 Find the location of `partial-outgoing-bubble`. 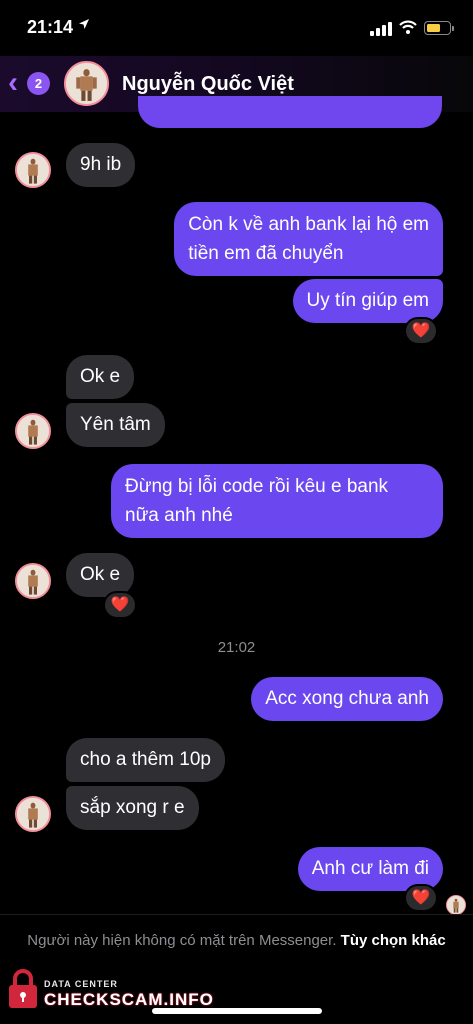

partial-outgoing-bubble is located at coordinates (290, 112).